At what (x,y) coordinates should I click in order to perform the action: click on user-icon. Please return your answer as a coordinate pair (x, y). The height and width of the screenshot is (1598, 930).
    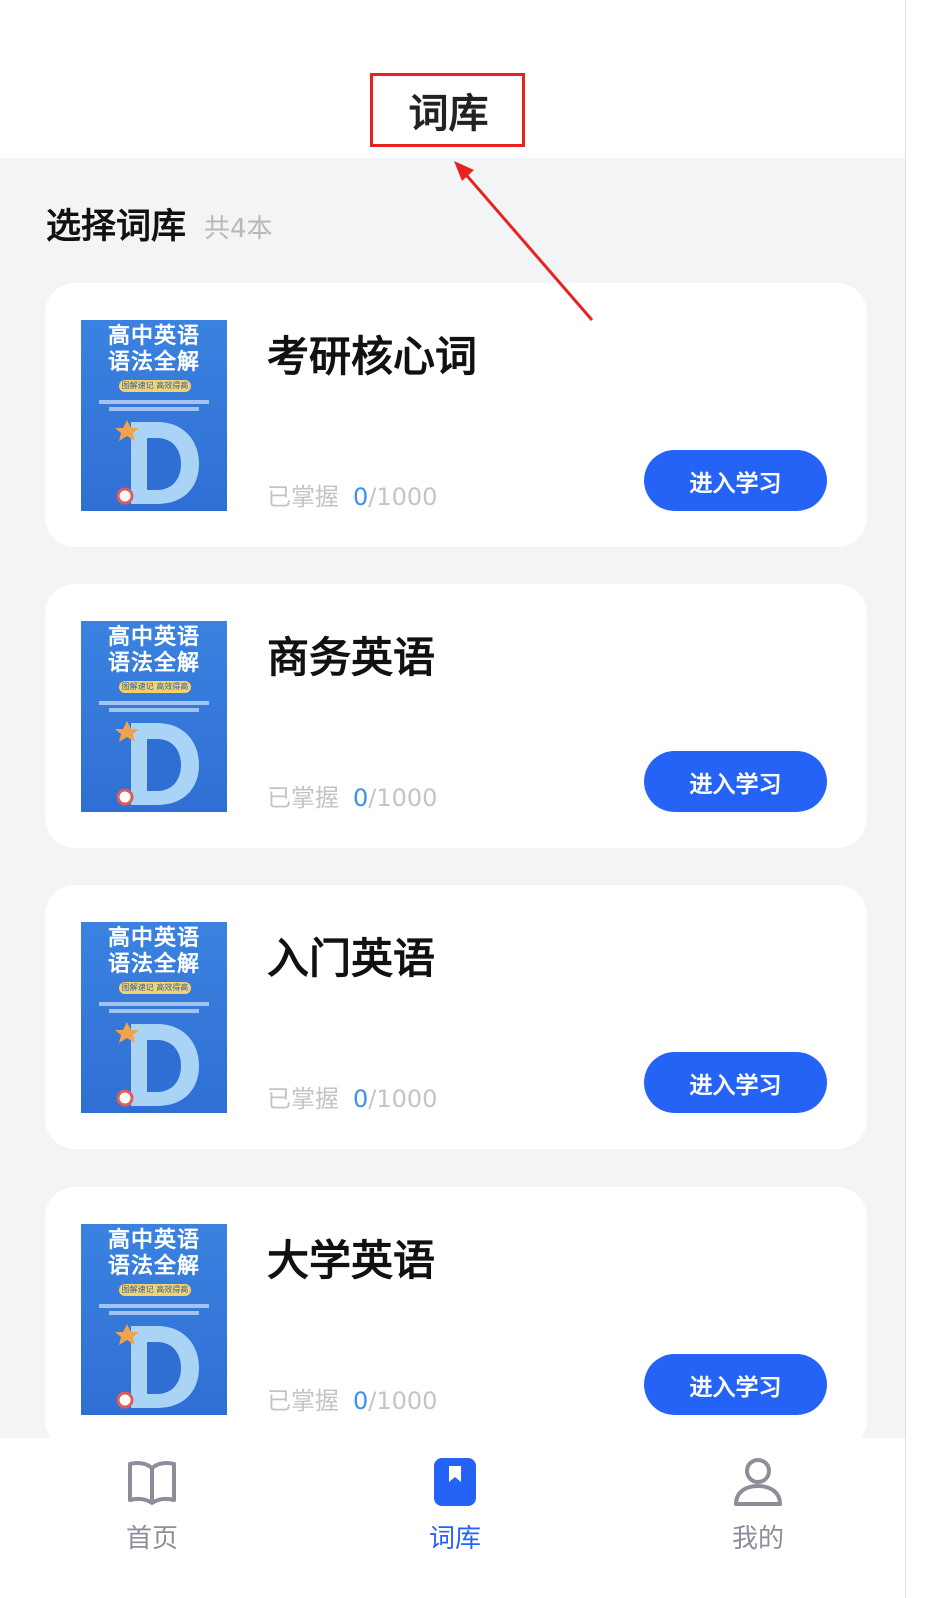
    Looking at the image, I should click on (758, 1482).